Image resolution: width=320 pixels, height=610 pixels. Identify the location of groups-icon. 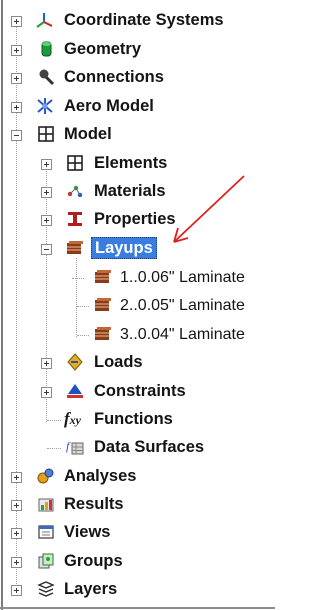
(46, 561).